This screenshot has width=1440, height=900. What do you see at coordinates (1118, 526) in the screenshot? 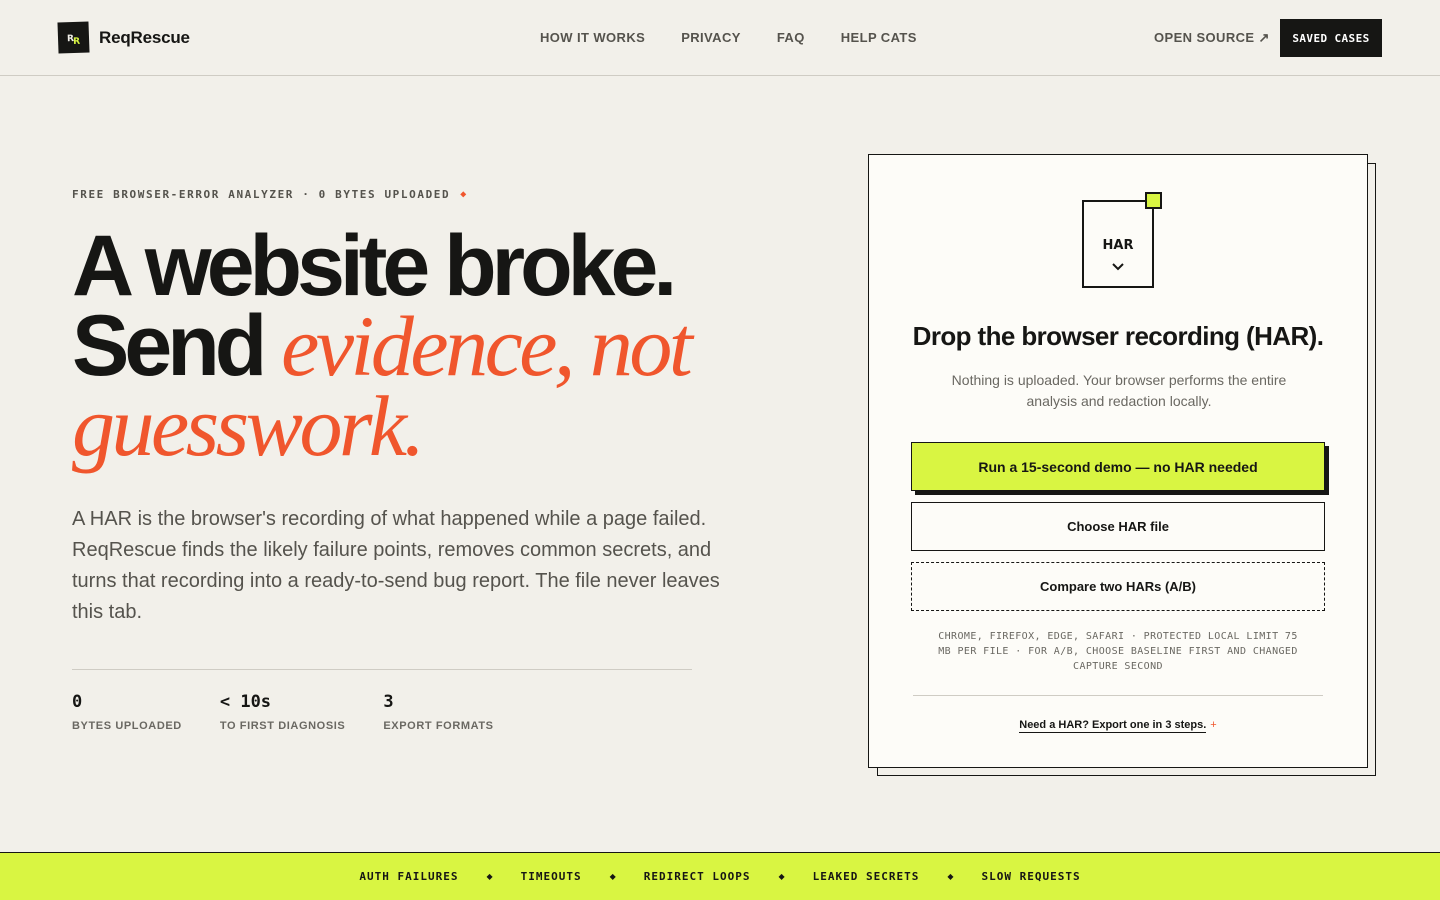
I see `choose-har-button: Choose HAR file` at bounding box center [1118, 526].